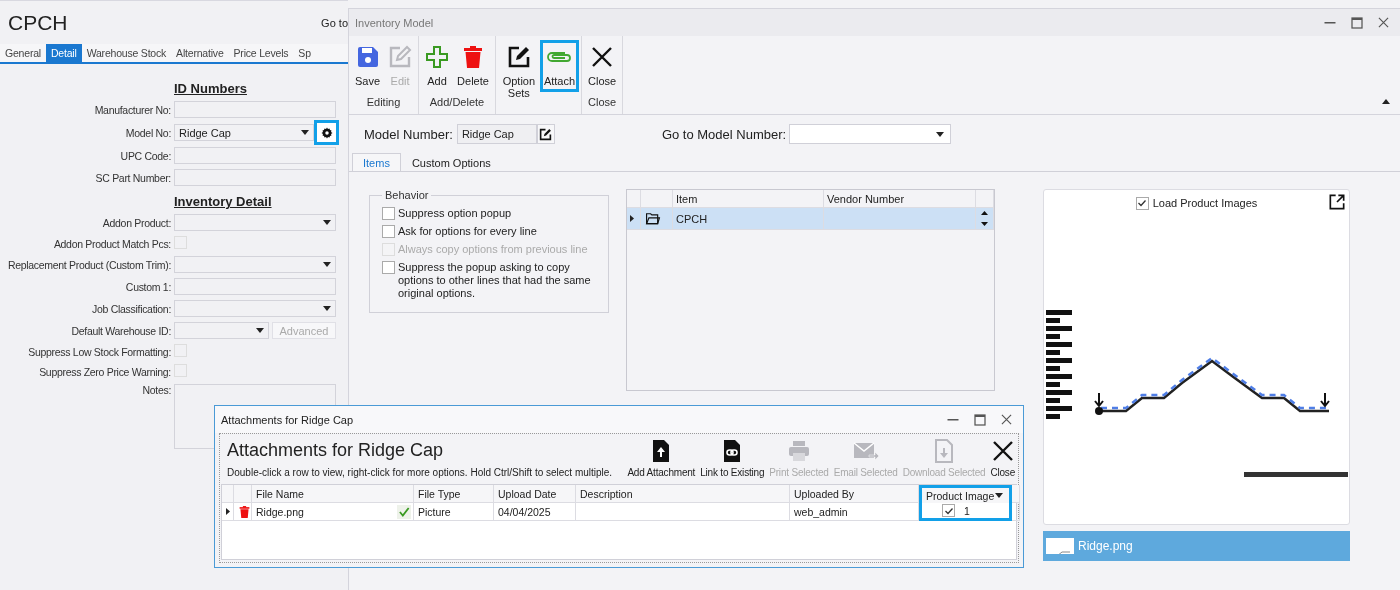 The width and height of the screenshot is (1400, 590). What do you see at coordinates (147, 286) in the screenshot?
I see `field-label: Custom 1:` at bounding box center [147, 286].